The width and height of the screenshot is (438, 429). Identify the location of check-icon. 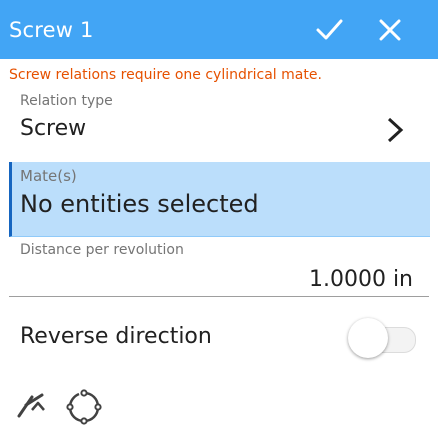
(329, 29).